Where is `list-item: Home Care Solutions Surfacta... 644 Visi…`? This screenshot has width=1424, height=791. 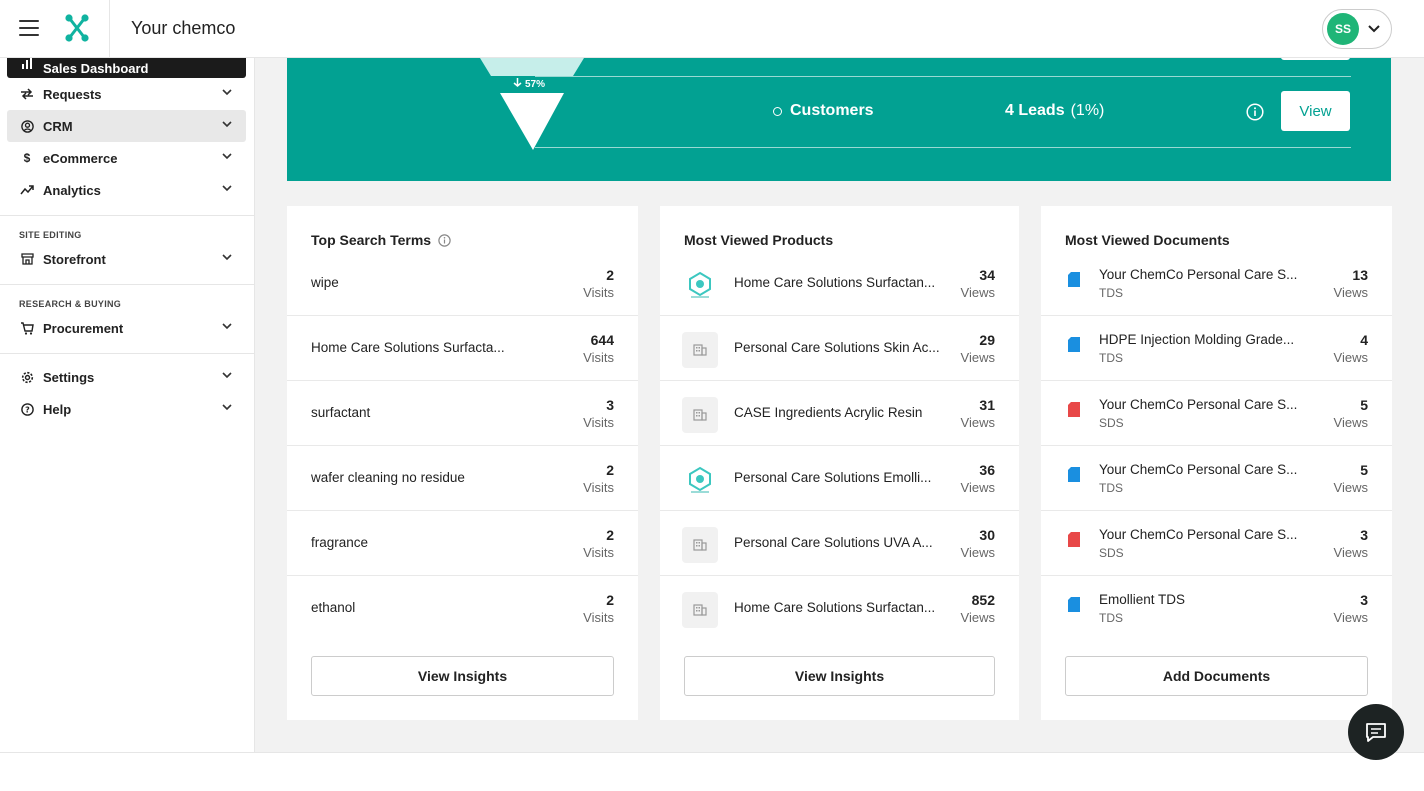
list-item: Home Care Solutions Surfacta... 644 Visi… is located at coordinates (462, 348).